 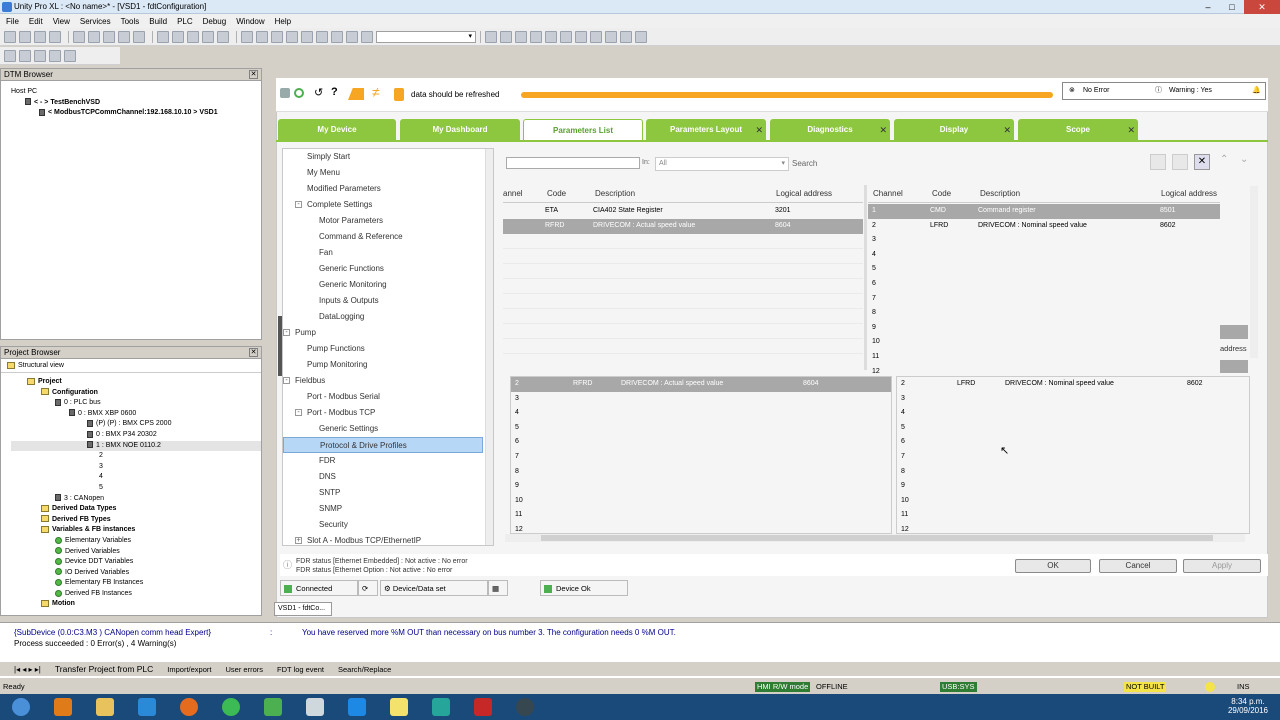 What do you see at coordinates (498, 588) in the screenshot?
I see `compare-icon: ▦` at bounding box center [498, 588].